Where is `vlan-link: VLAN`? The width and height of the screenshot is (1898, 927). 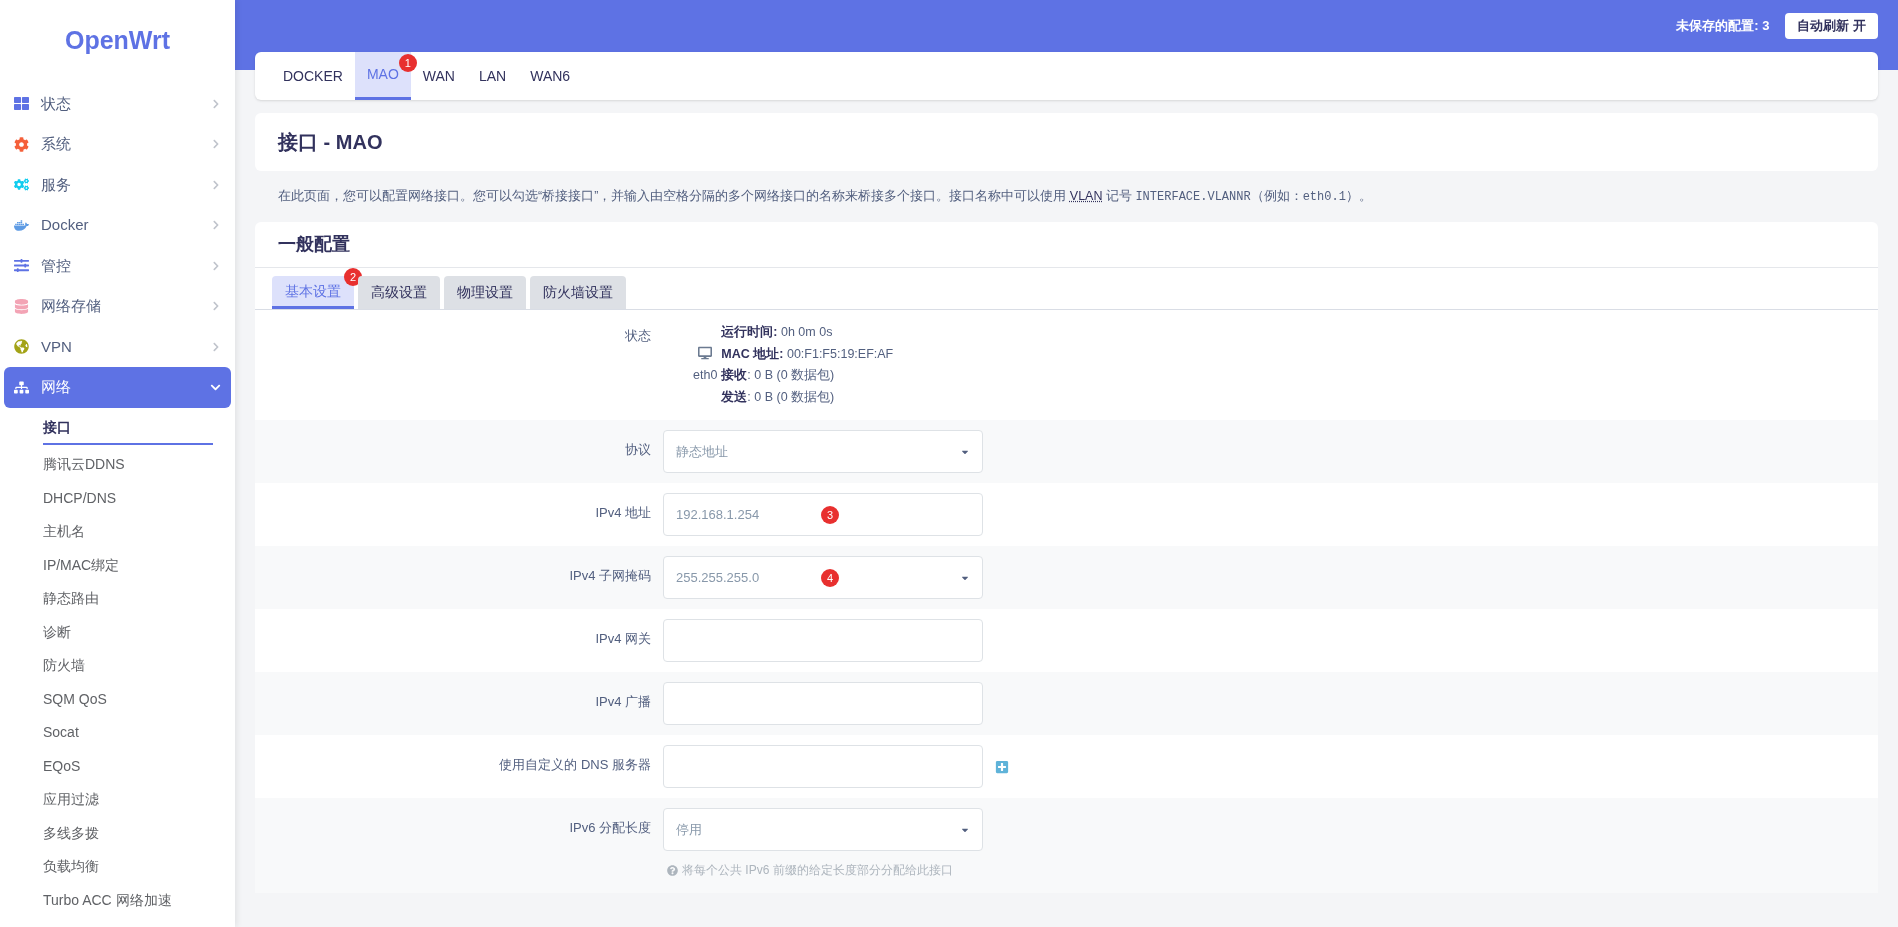
vlan-link: VLAN is located at coordinates (1086, 196).